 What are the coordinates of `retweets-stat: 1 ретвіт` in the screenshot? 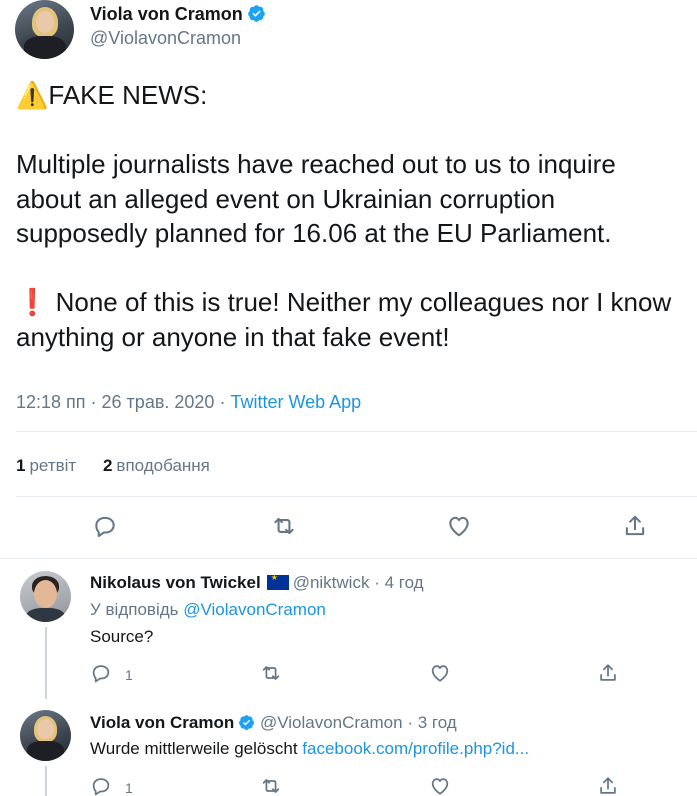 It's located at (46, 465).